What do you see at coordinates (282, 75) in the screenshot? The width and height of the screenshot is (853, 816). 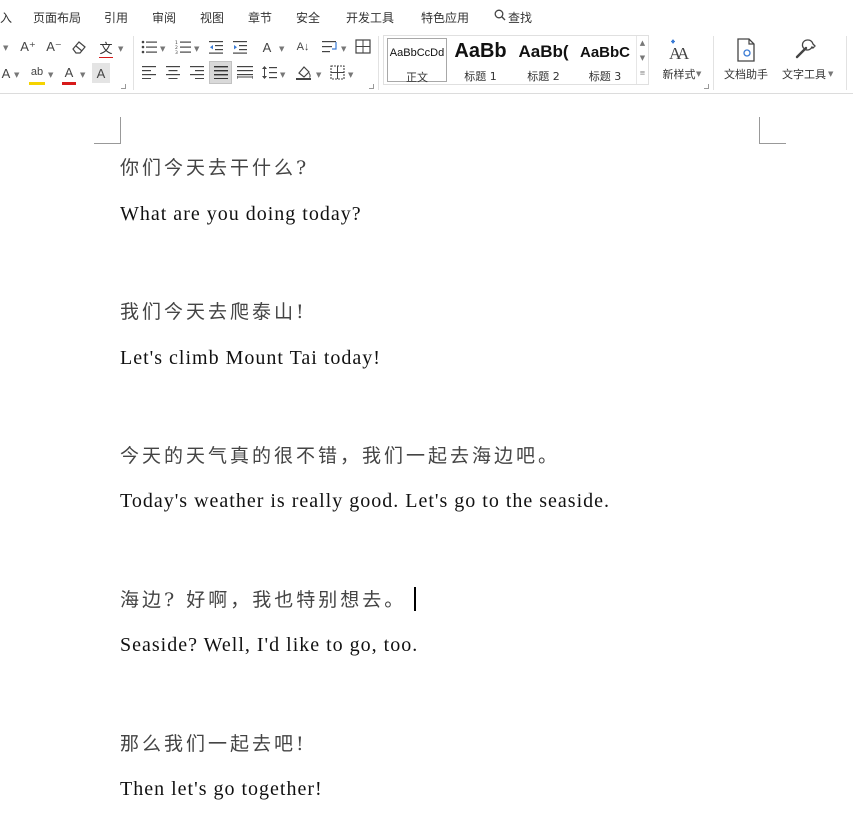 I see `line-spacing-dropdown-icon: ▼` at bounding box center [282, 75].